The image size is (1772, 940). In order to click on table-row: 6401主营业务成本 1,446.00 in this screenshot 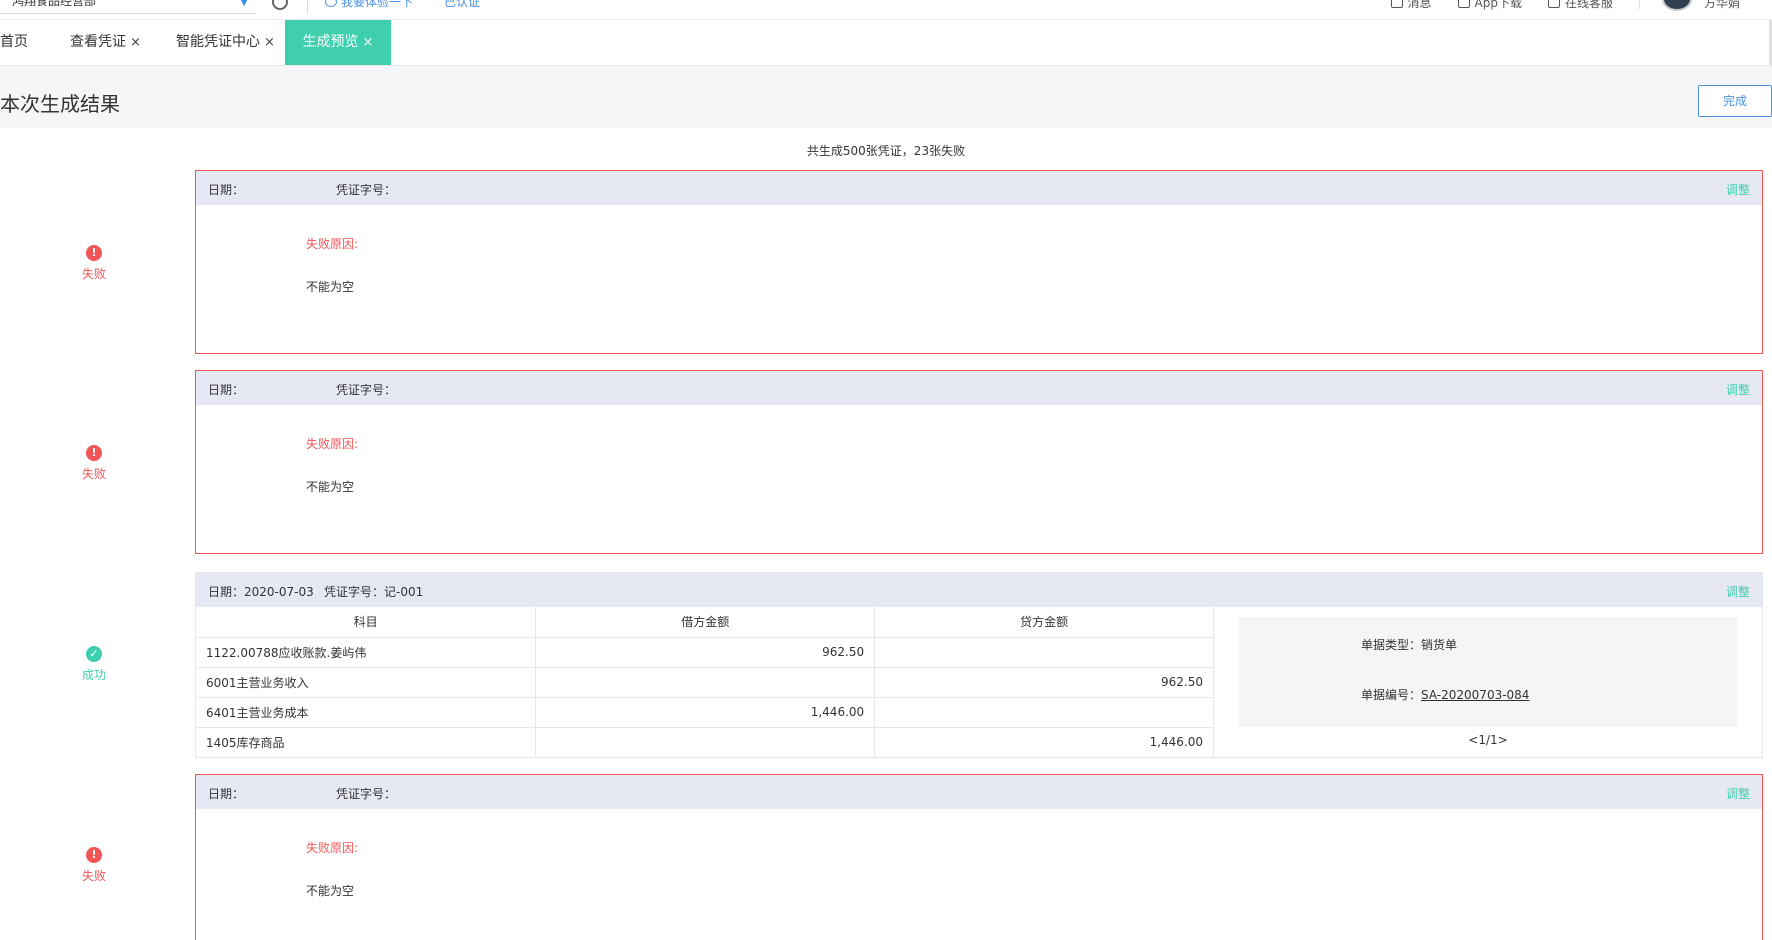, I will do `click(705, 712)`.